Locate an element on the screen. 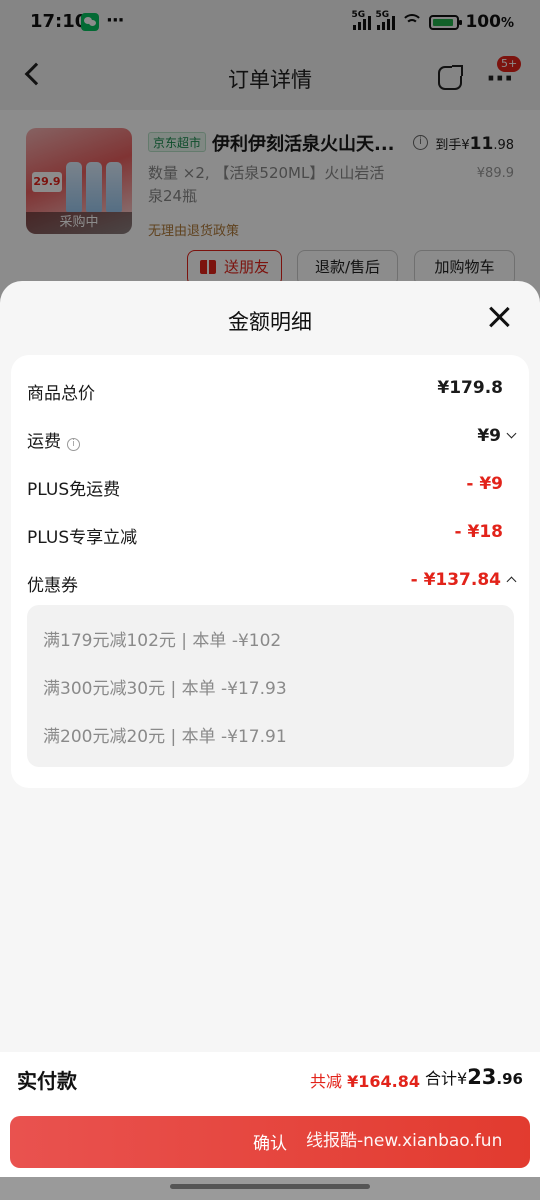 The image size is (540, 1200). total-amount: 合计¥23.96 is located at coordinates (474, 1077).